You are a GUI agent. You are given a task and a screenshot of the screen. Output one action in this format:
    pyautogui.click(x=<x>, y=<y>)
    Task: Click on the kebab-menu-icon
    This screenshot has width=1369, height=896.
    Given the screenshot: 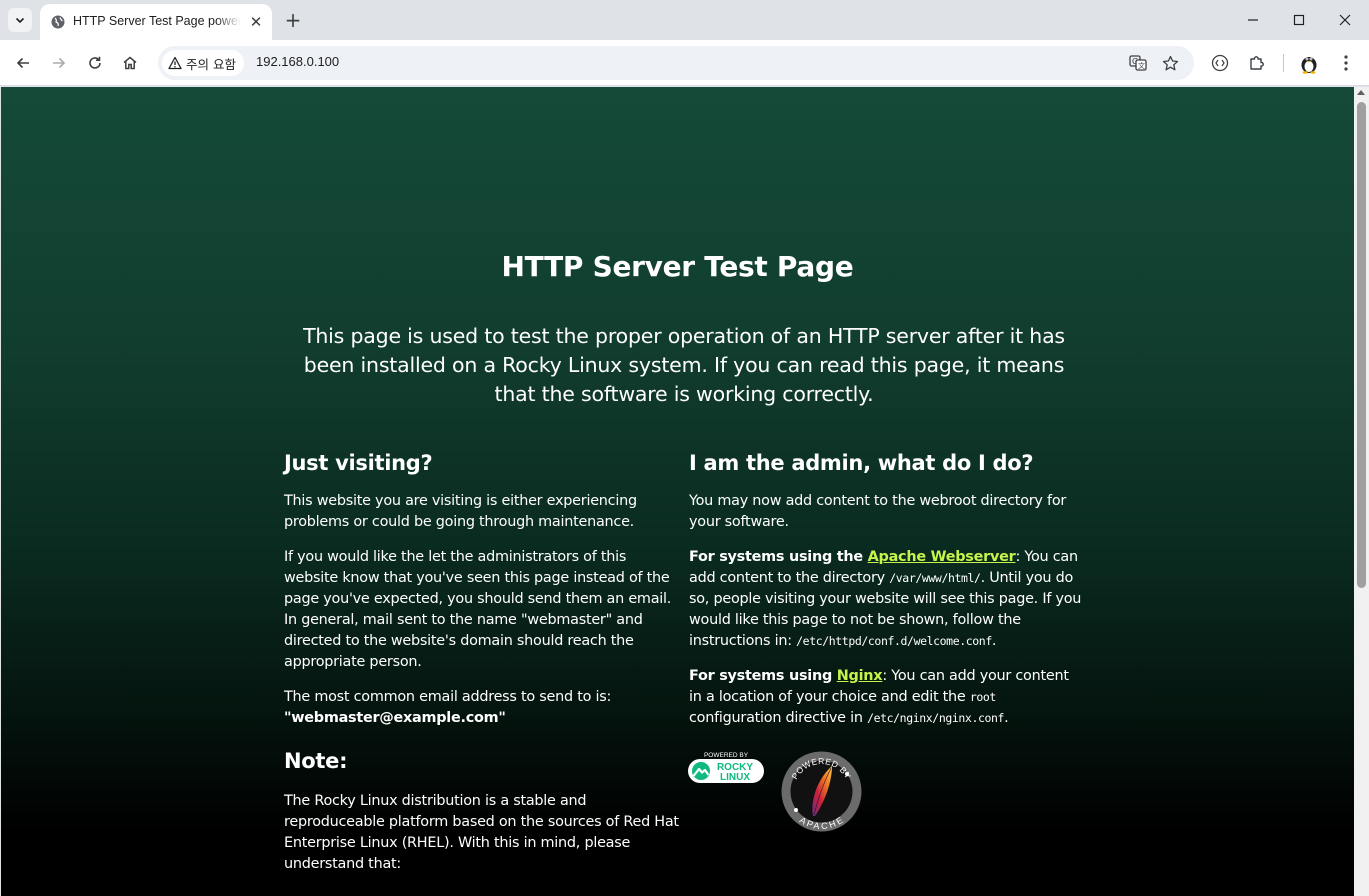 What is the action you would take?
    pyautogui.click(x=1346, y=63)
    